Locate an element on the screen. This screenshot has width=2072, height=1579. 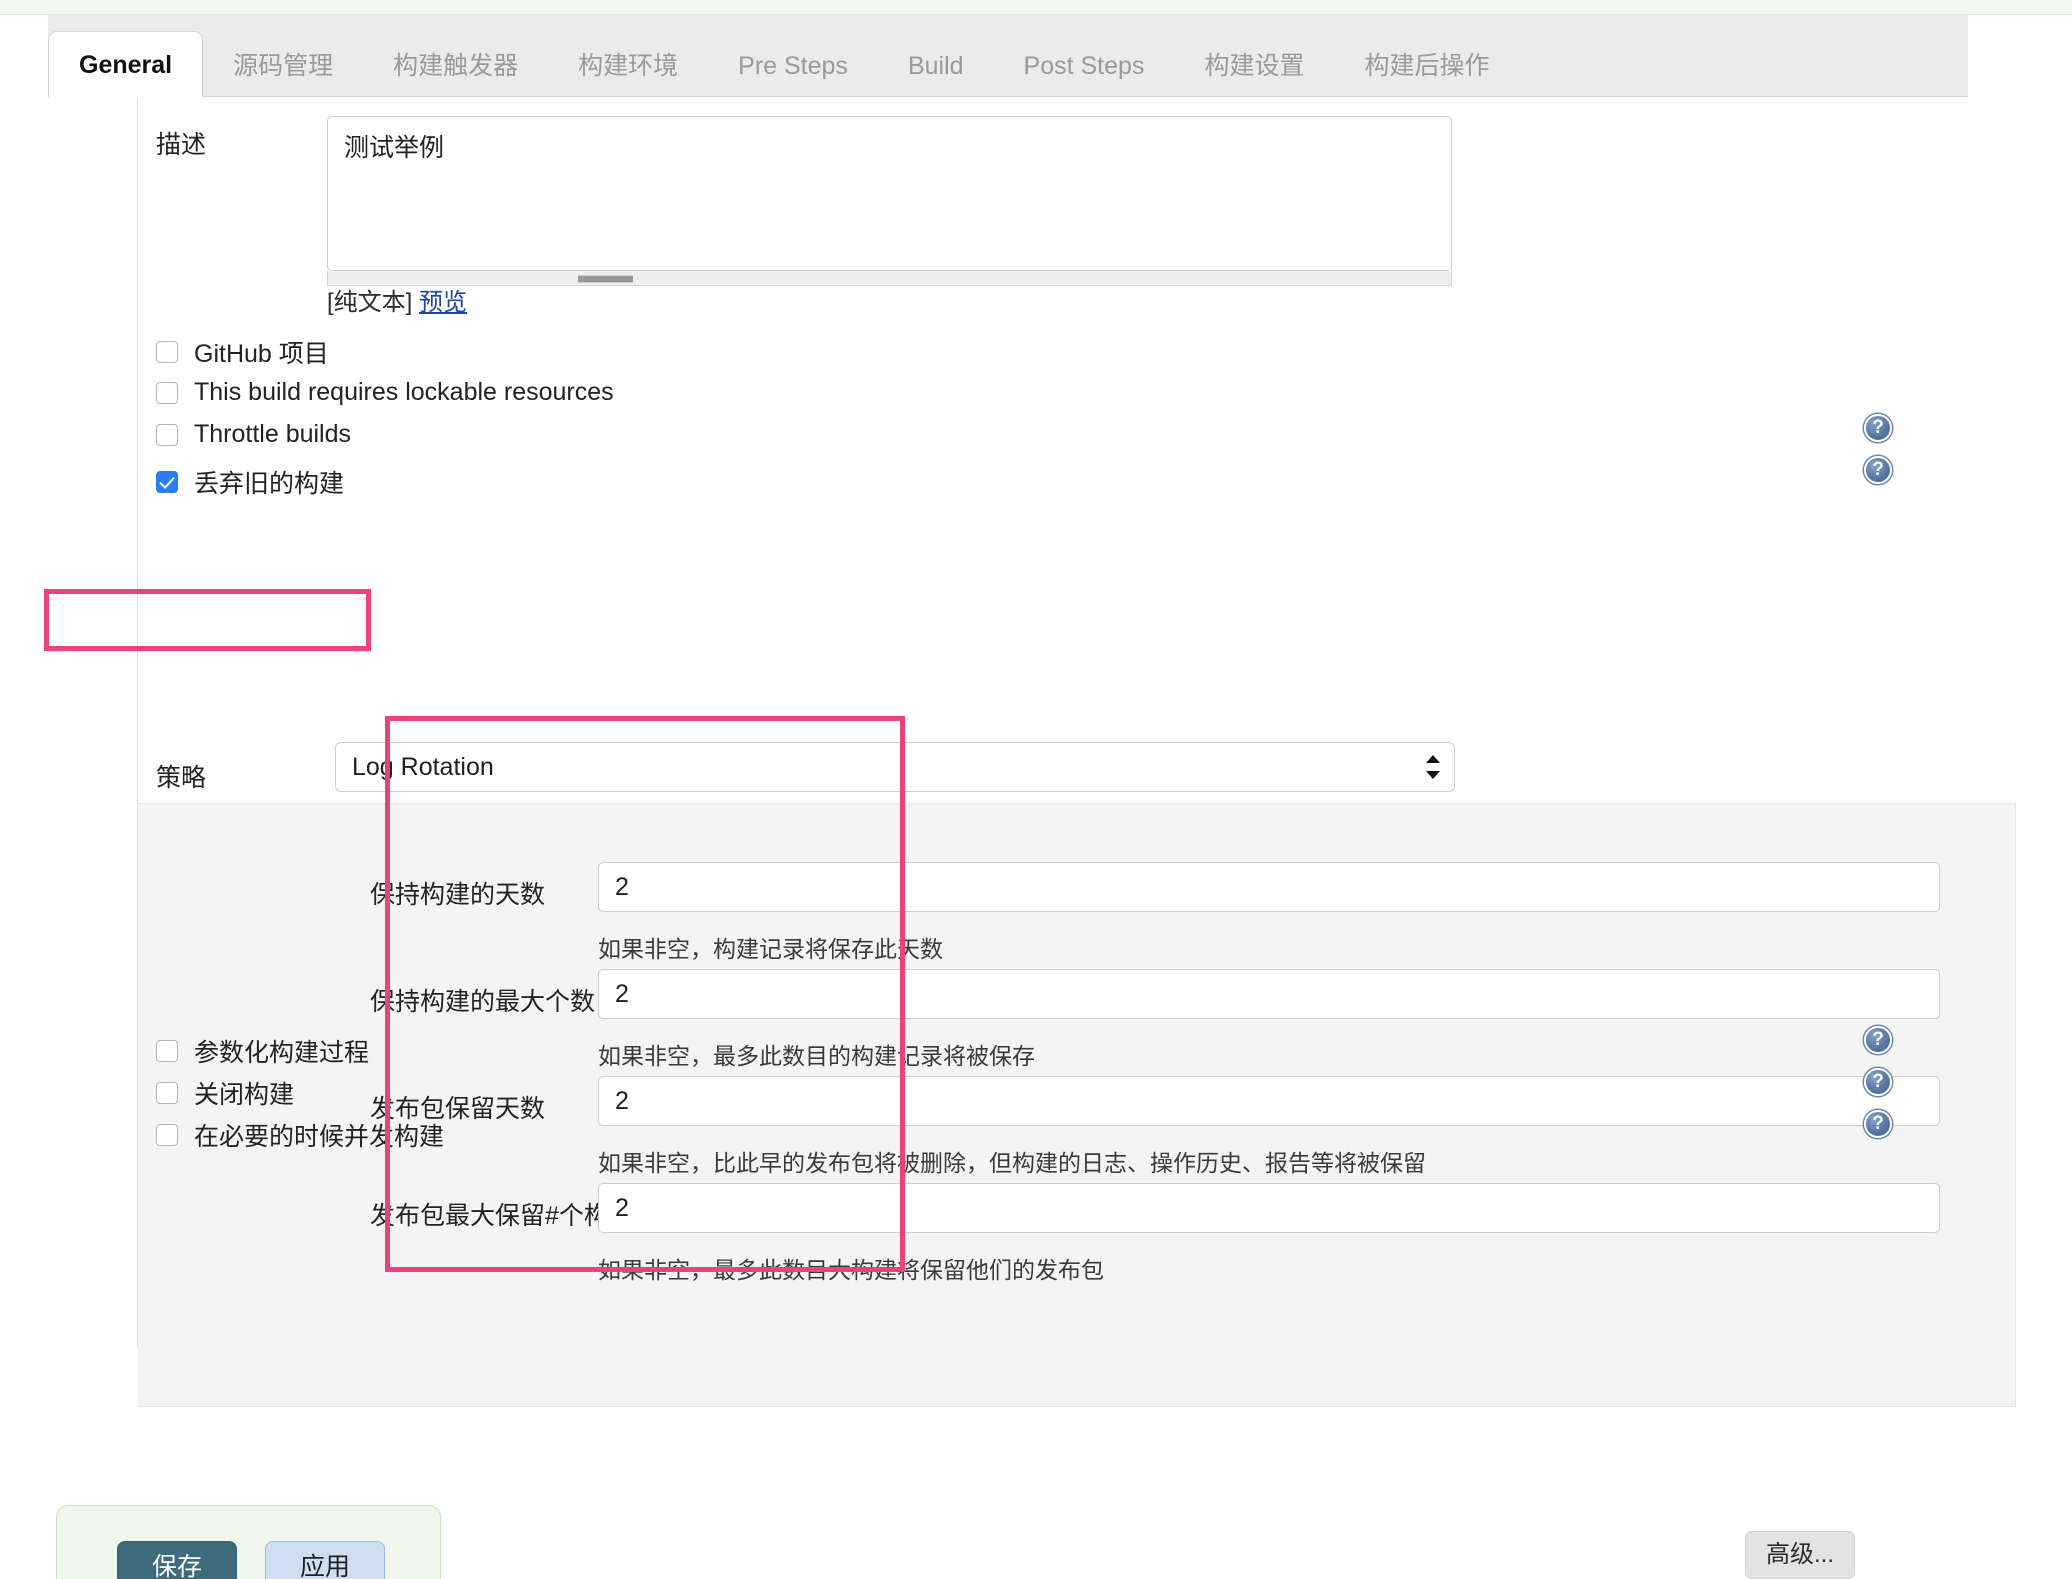
checkbox-row: Throttle builds is located at coordinates (253, 434).